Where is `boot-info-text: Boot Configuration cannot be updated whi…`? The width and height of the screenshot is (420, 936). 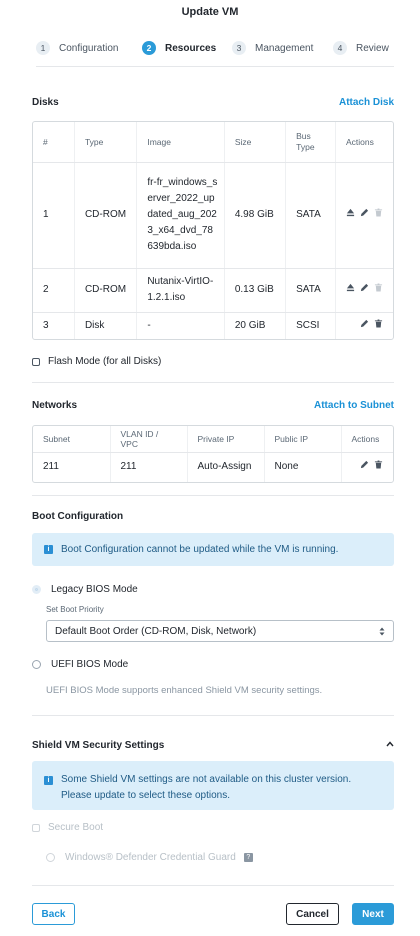 boot-info-text: Boot Configuration cannot be updated whi… is located at coordinates (200, 549).